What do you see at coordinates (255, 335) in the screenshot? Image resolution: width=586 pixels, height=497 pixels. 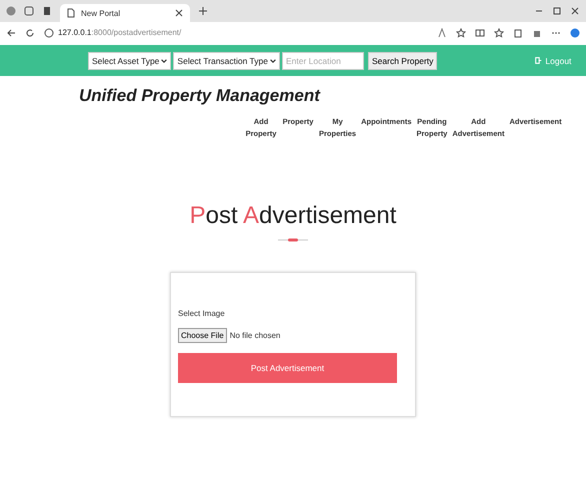 I see `file-status: No file chosen` at bounding box center [255, 335].